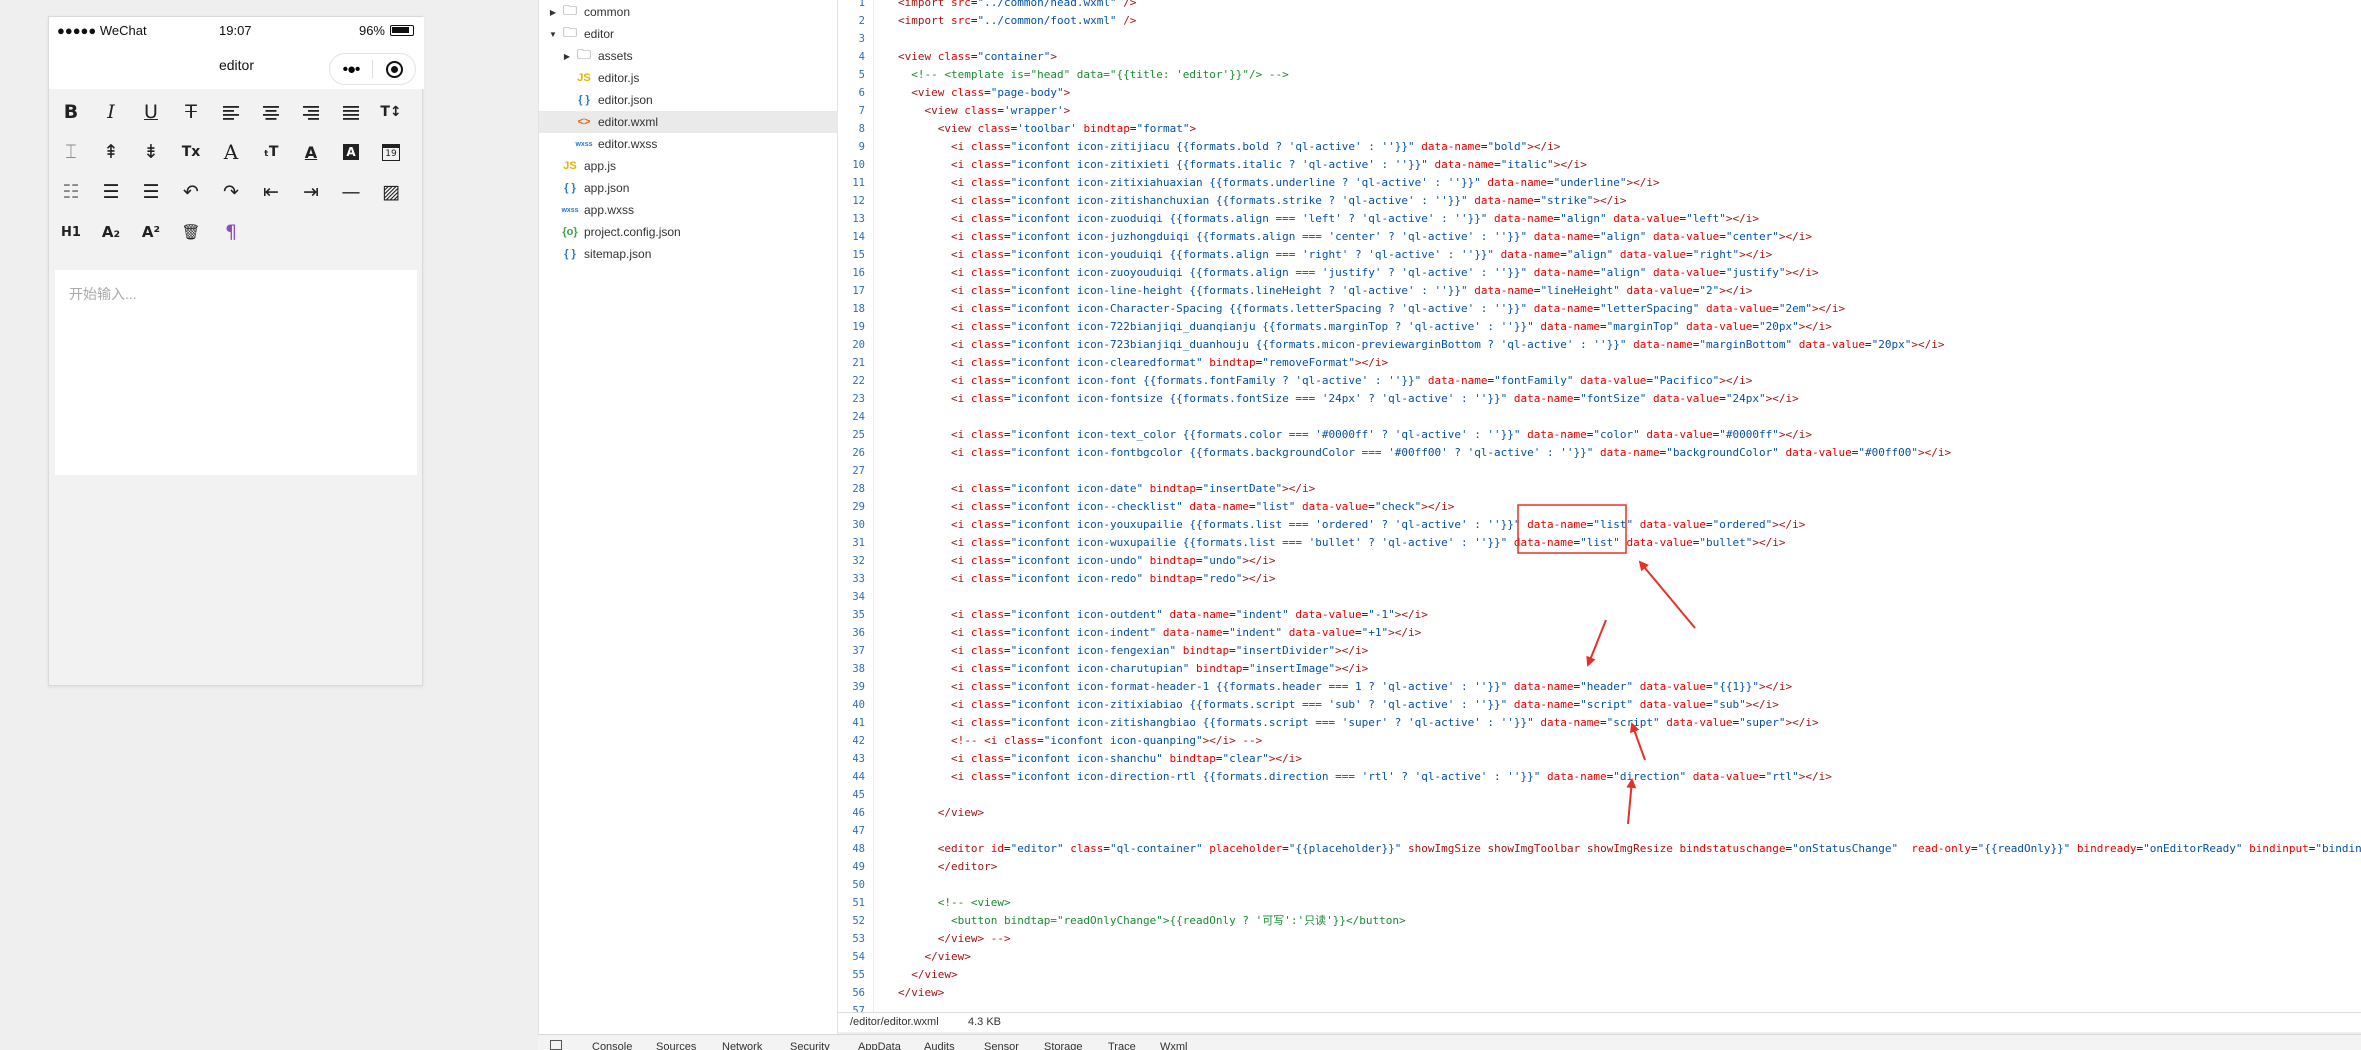 The image size is (2361, 1050). Describe the element at coordinates (612, 1045) in the screenshot. I see `devtools-tab-console: Console` at that location.